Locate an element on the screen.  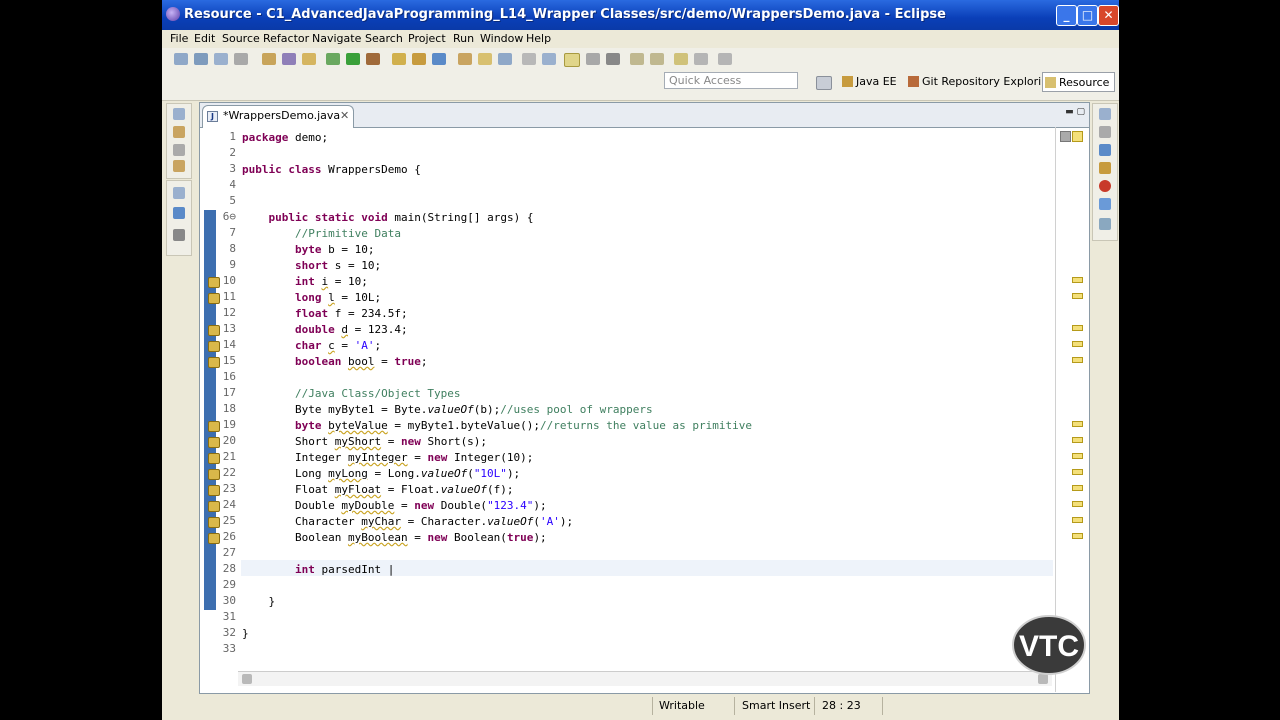
search-icon is located at coordinates (505, 59).